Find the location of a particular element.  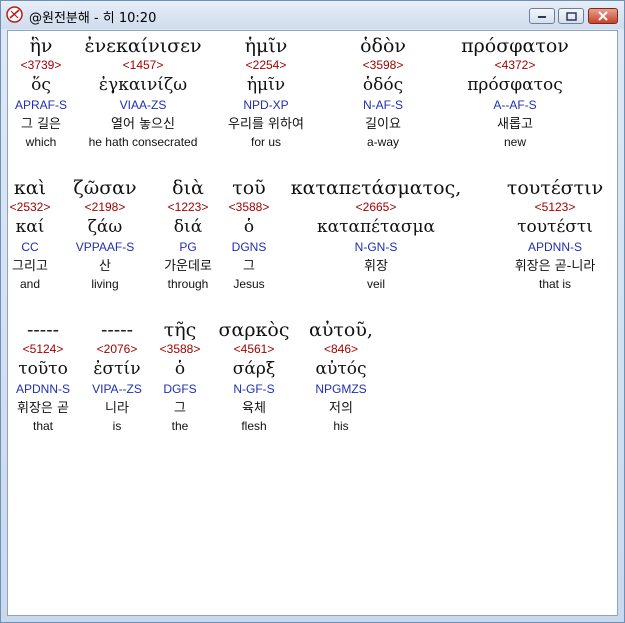

strong-number: <2076> is located at coordinates (117, 349).